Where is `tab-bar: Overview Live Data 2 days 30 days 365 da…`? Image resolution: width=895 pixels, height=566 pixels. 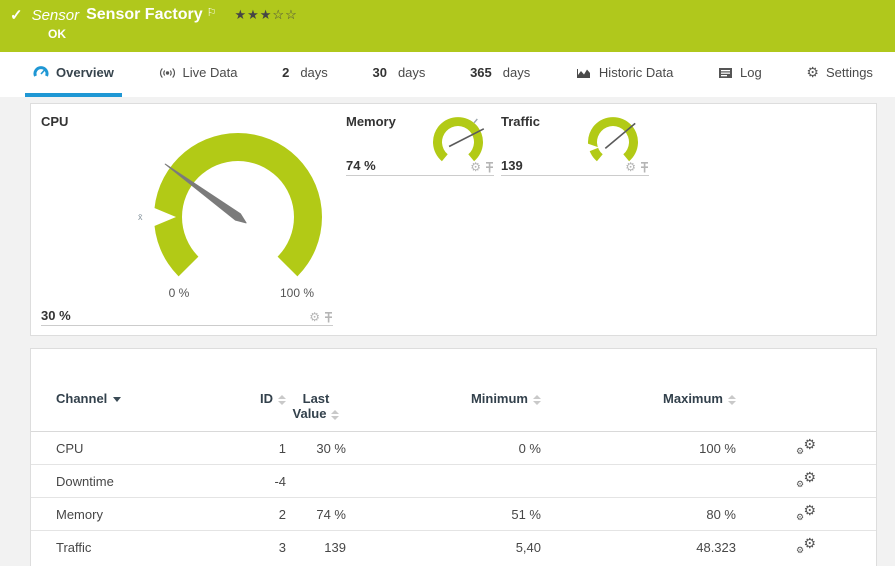
tab-bar: Overview Live Data 2 days 30 days 365 da… is located at coordinates (447, 74).